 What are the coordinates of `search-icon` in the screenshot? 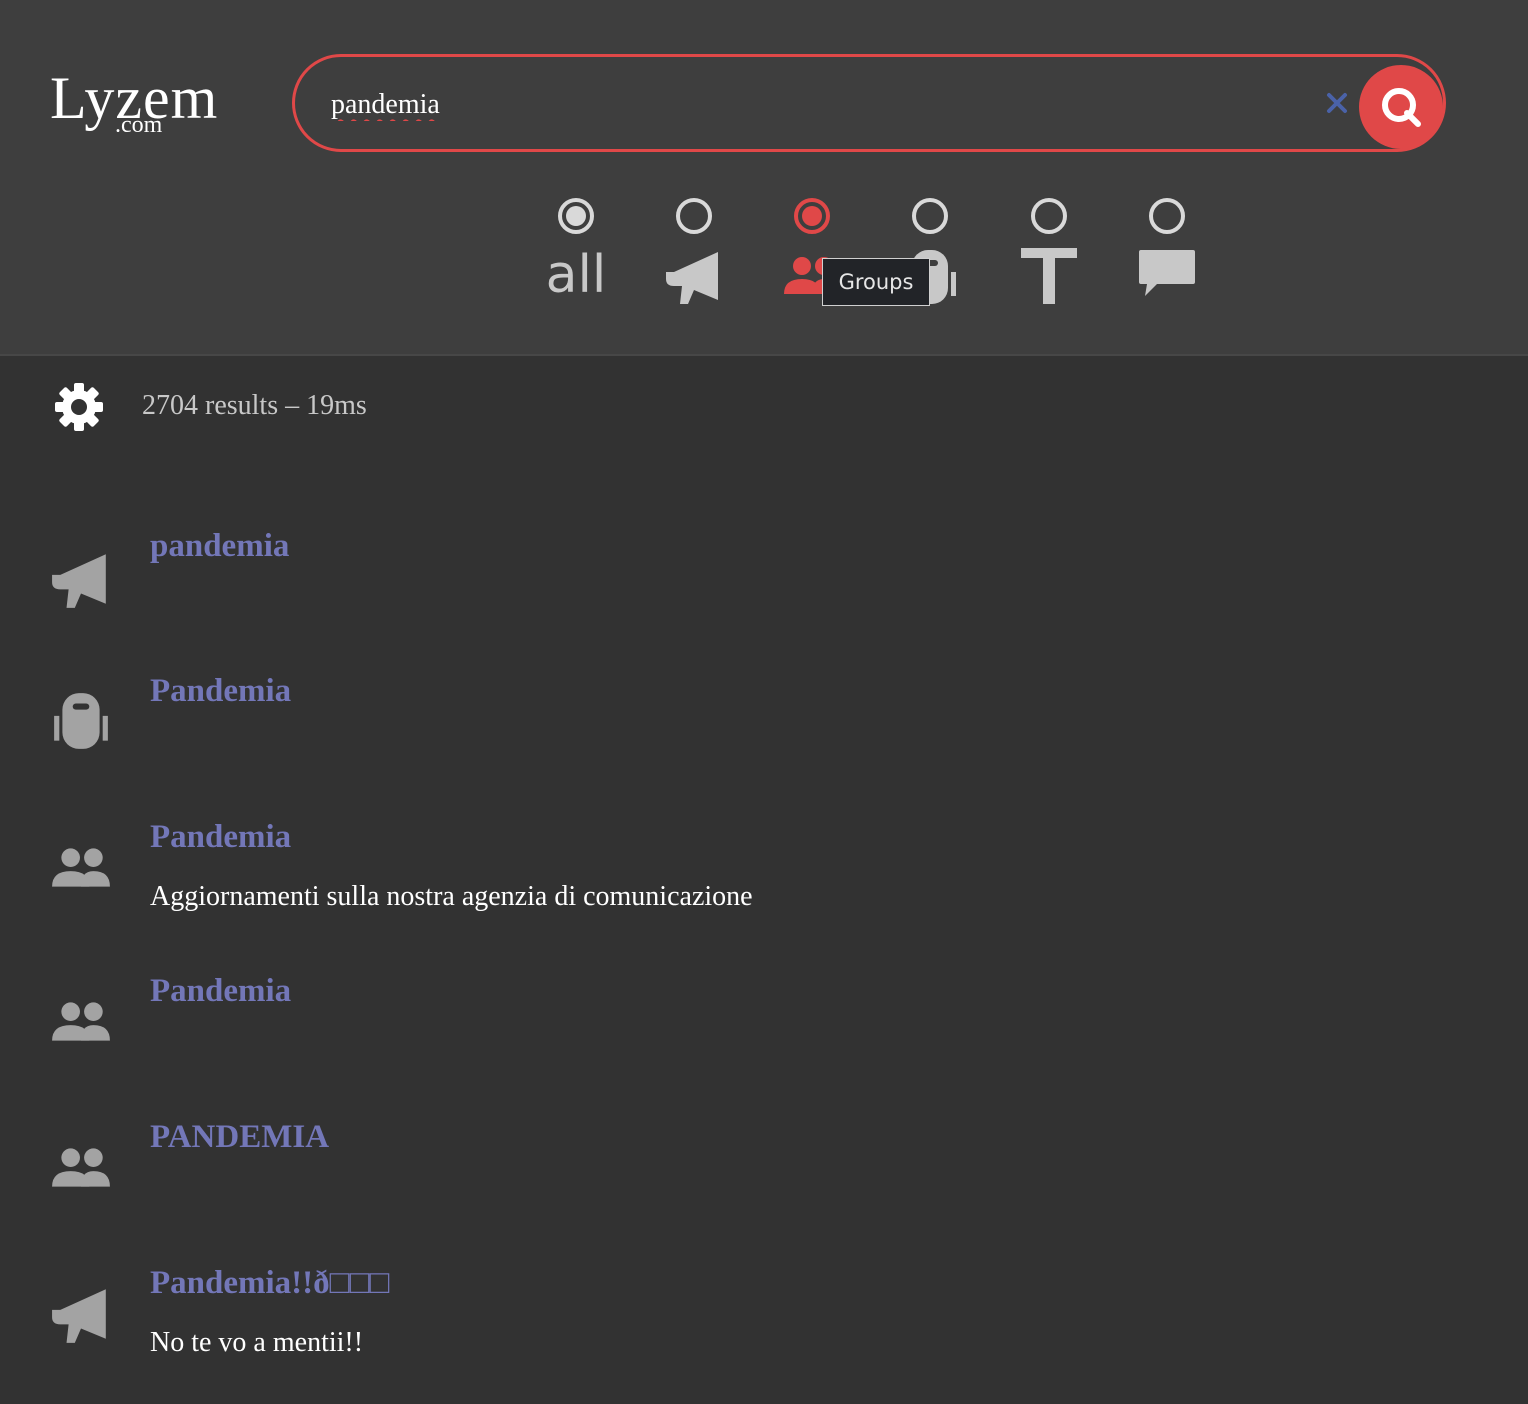 It's located at (1401, 107).